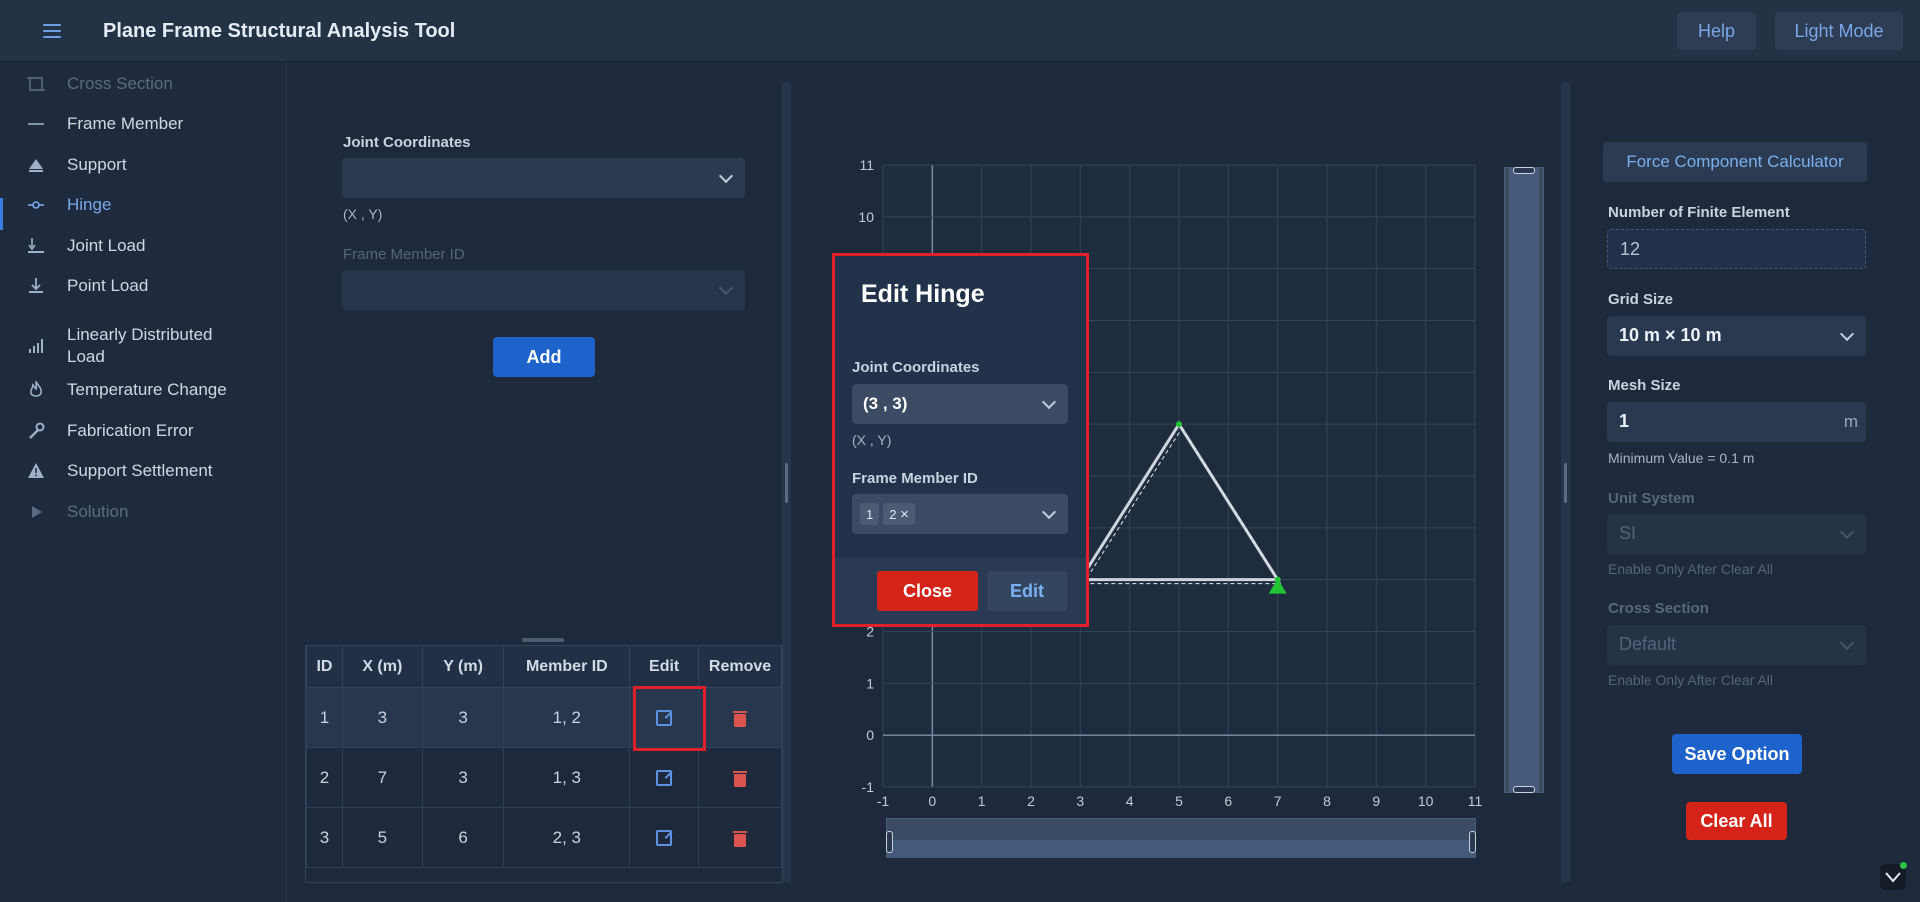 This screenshot has height=902, width=1920. Describe the element at coordinates (1716, 31) in the screenshot. I see `help-button: Help` at that location.